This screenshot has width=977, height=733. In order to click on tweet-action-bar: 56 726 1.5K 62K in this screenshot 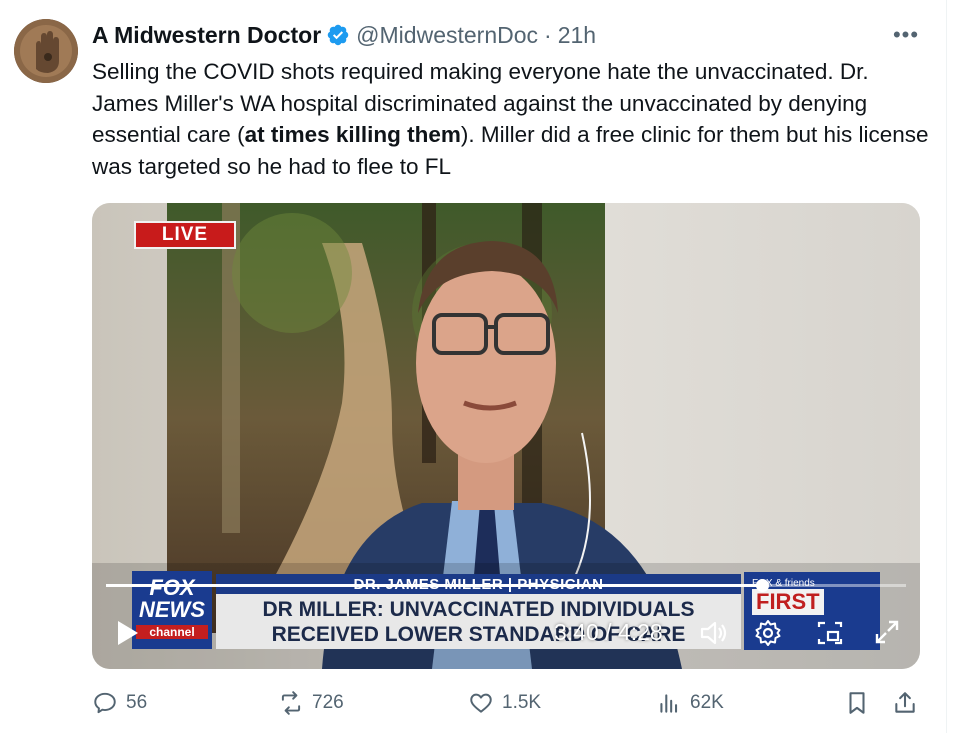, I will do `click(507, 706)`.